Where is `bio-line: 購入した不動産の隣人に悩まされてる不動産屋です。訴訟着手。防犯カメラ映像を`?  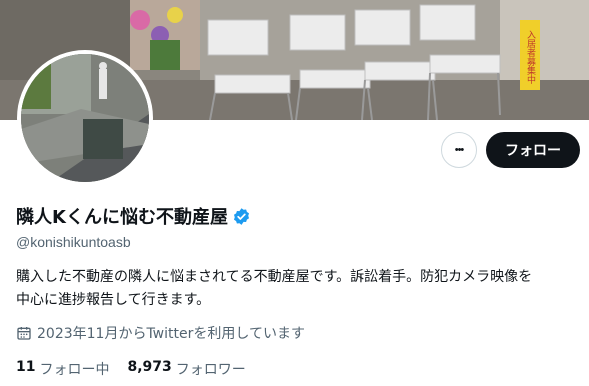 bio-line: 購入した不動産の隣人に悩まされてる不動産屋です。訴訟着手。防犯カメラ映像を is located at coordinates (274, 277).